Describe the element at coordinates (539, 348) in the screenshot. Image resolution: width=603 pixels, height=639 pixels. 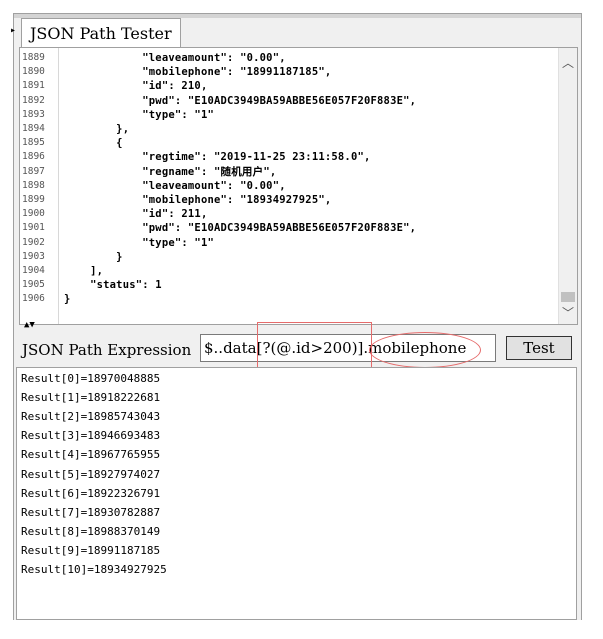
I see `test-button: Test` at that location.